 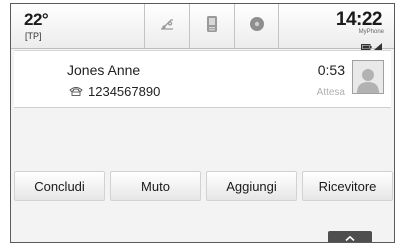 What do you see at coordinates (251, 186) in the screenshot?
I see `add-call-button: Aggiungi` at bounding box center [251, 186].